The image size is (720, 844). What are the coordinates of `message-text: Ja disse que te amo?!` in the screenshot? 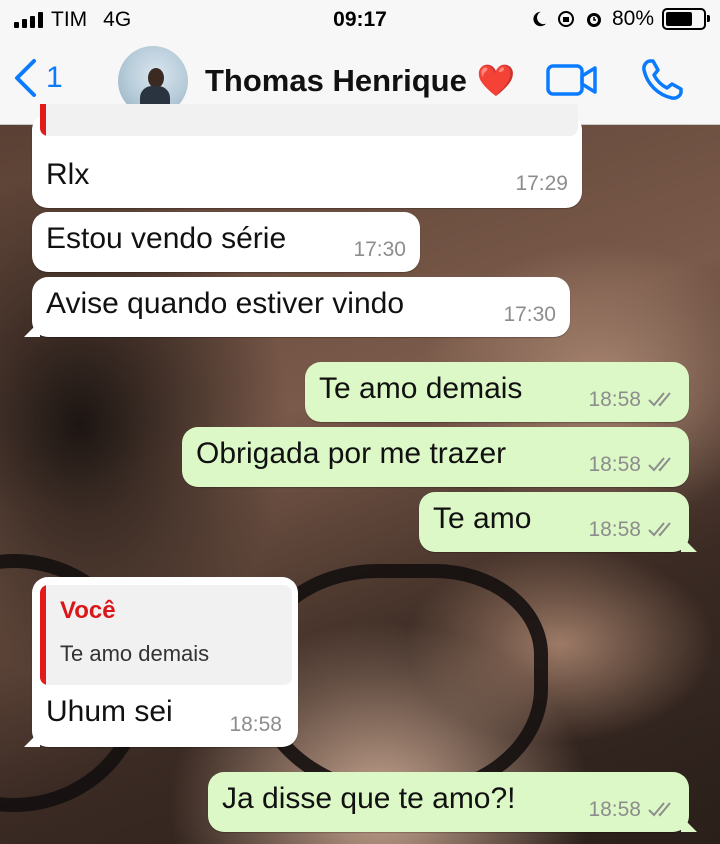 It's located at (369, 798).